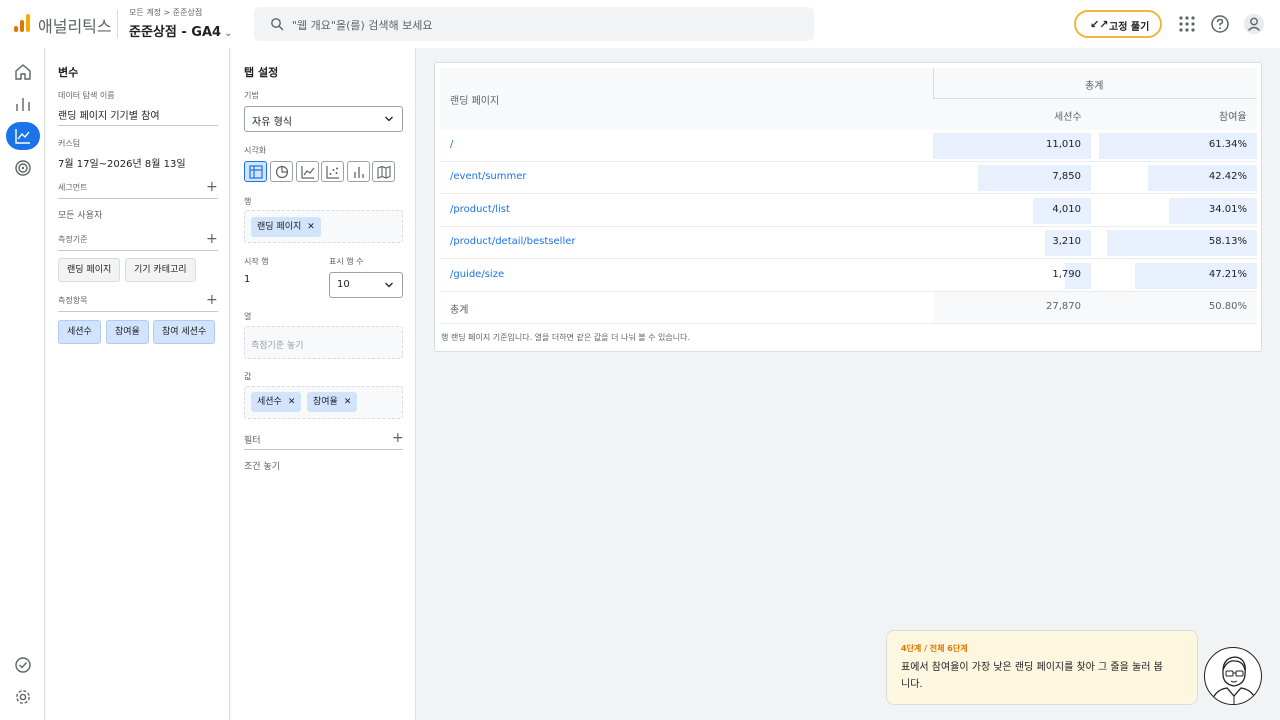  What do you see at coordinates (86, 95) in the screenshot?
I see `exploration-name-label: 데이터 탐색 이름` at bounding box center [86, 95].